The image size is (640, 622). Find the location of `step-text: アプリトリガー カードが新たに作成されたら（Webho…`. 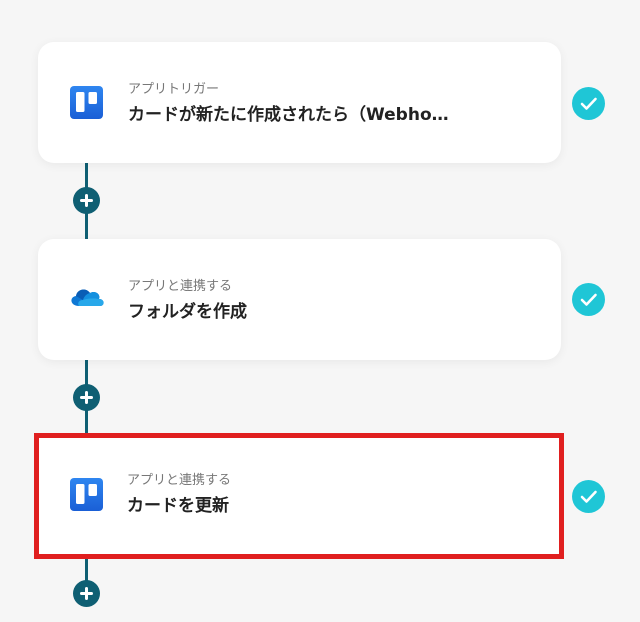

step-text: アプリトリガー カードが新たに作成されたら（Webho… is located at coordinates (288, 104).